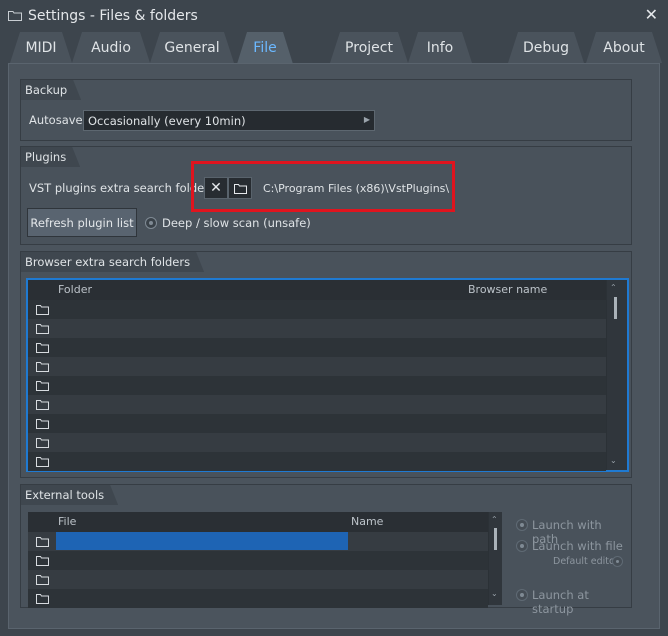 The image size is (668, 636). Describe the element at coordinates (586, 561) in the screenshot. I see `default-editor-label: Default editor` at that location.